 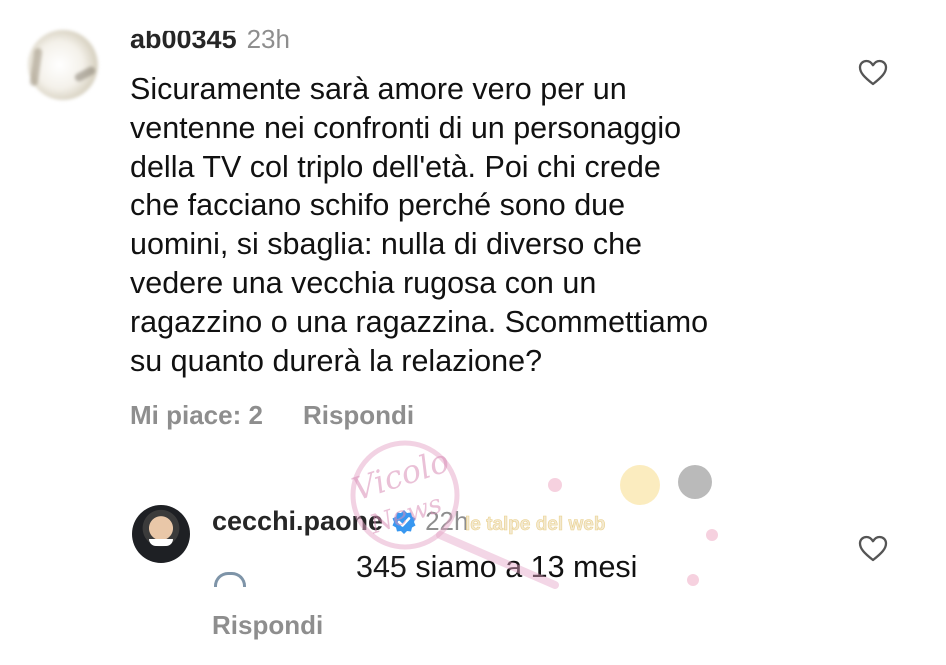 I want to click on reply-message: siamo a 13 mesi, so click(x=522, y=567).